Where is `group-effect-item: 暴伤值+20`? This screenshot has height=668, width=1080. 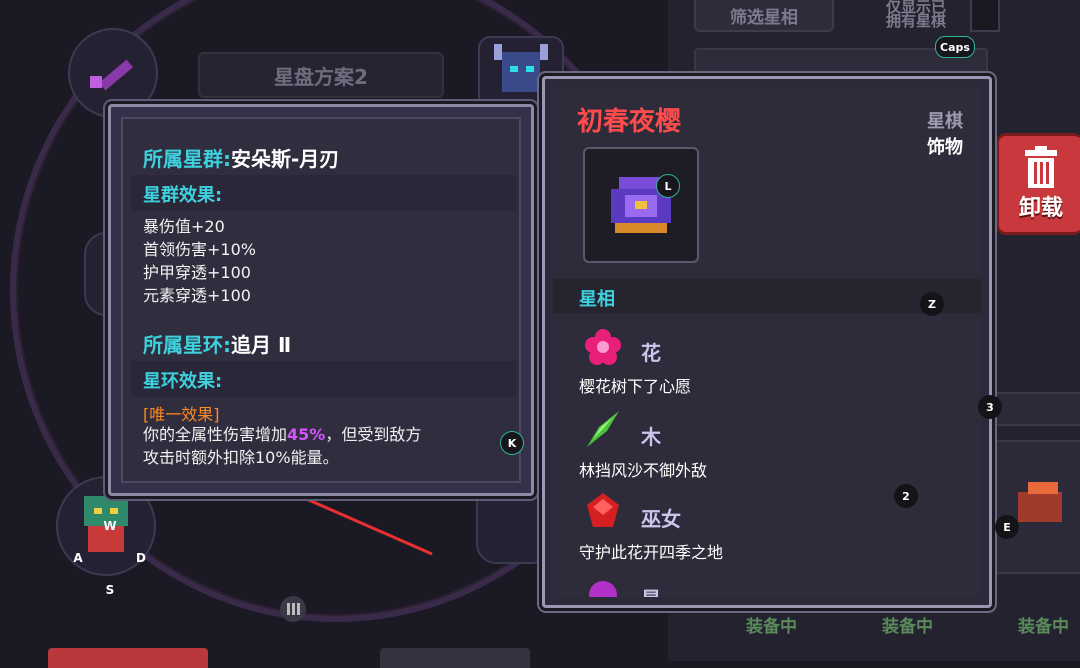 group-effect-item: 暴伤值+20 is located at coordinates (184, 226).